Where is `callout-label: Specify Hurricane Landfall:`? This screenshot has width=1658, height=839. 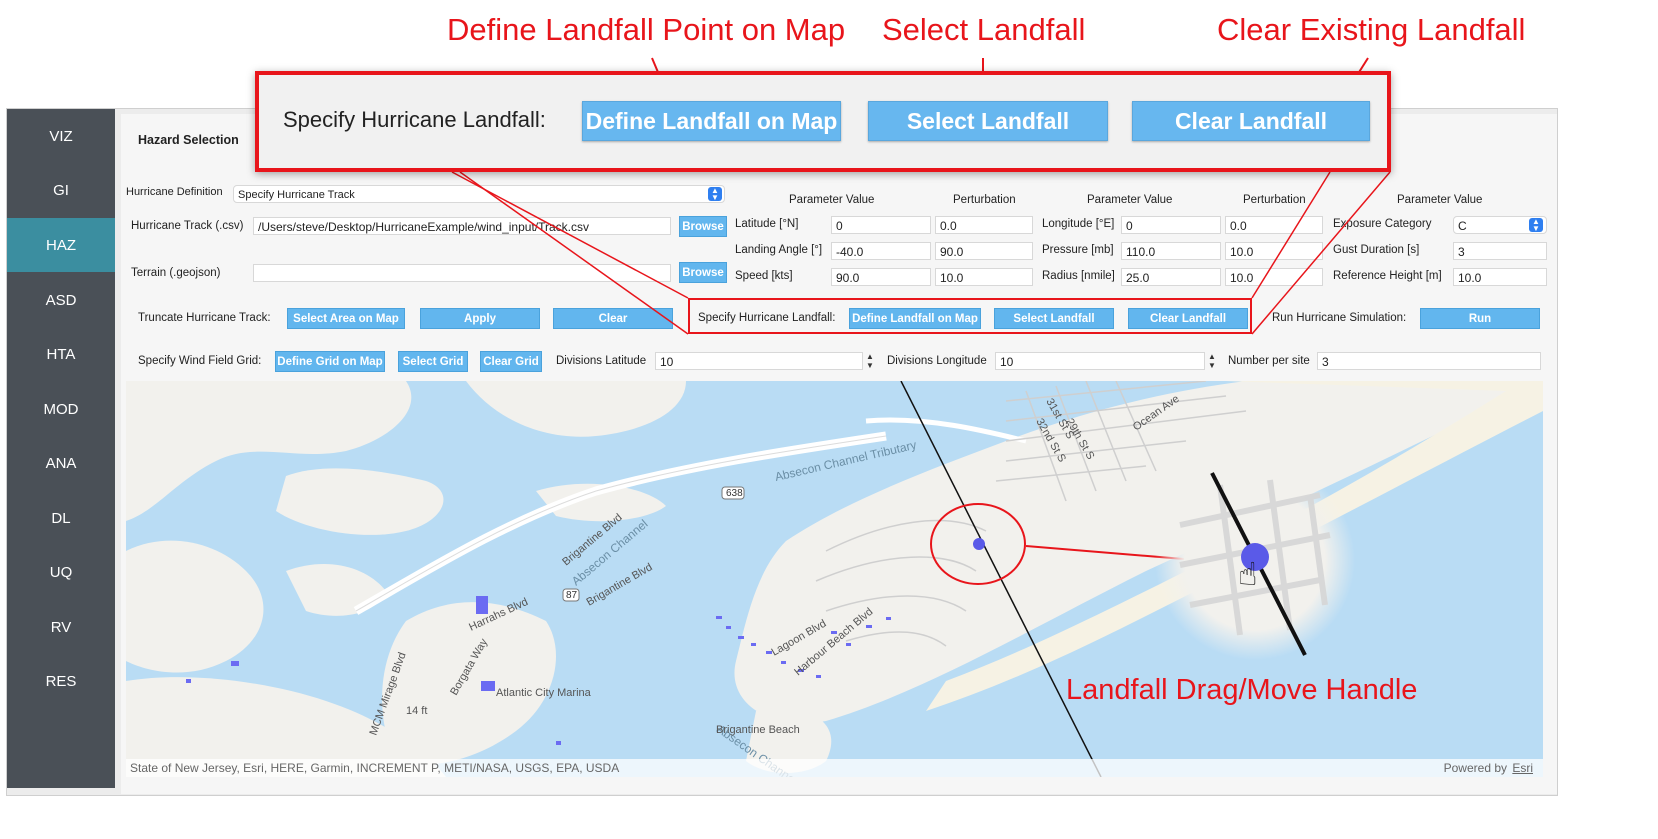
callout-label: Specify Hurricane Landfall: is located at coordinates (414, 119).